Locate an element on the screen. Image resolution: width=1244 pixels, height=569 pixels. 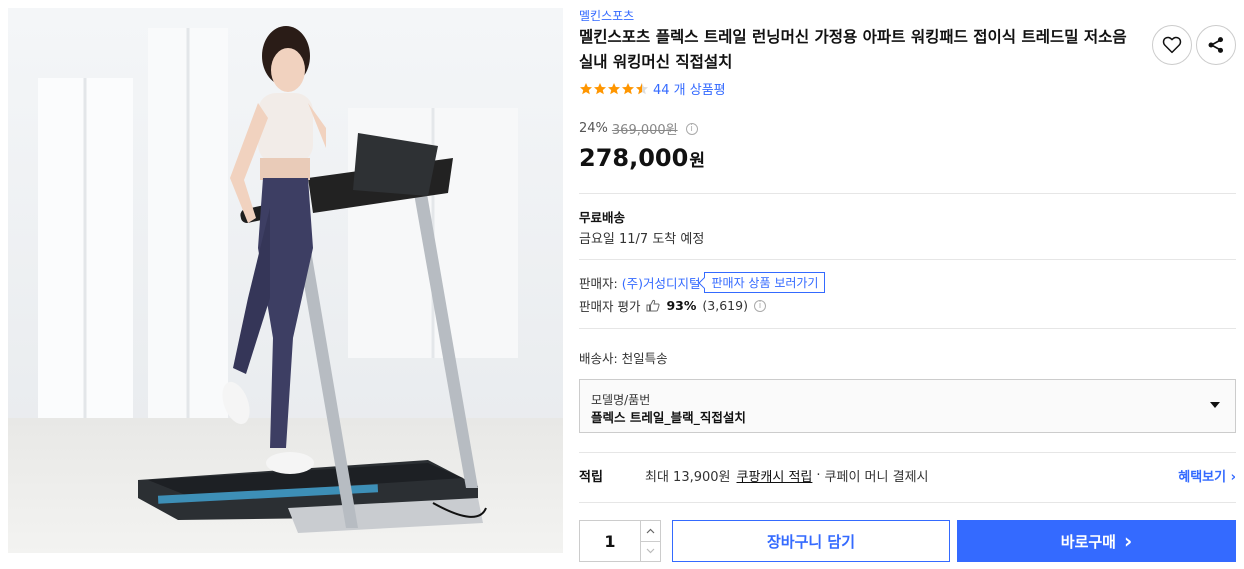
shipping-title: 무료배송 is located at coordinates (602, 217).